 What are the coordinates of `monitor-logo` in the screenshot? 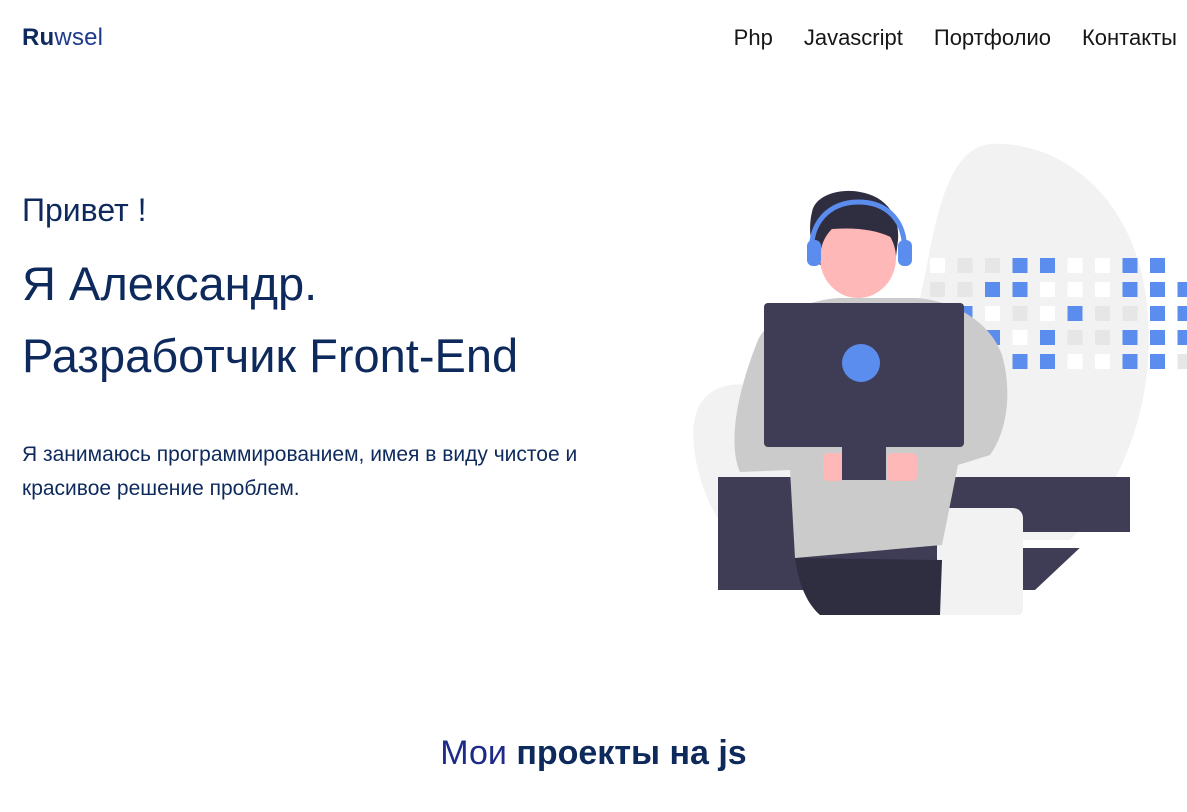 It's located at (861, 363).